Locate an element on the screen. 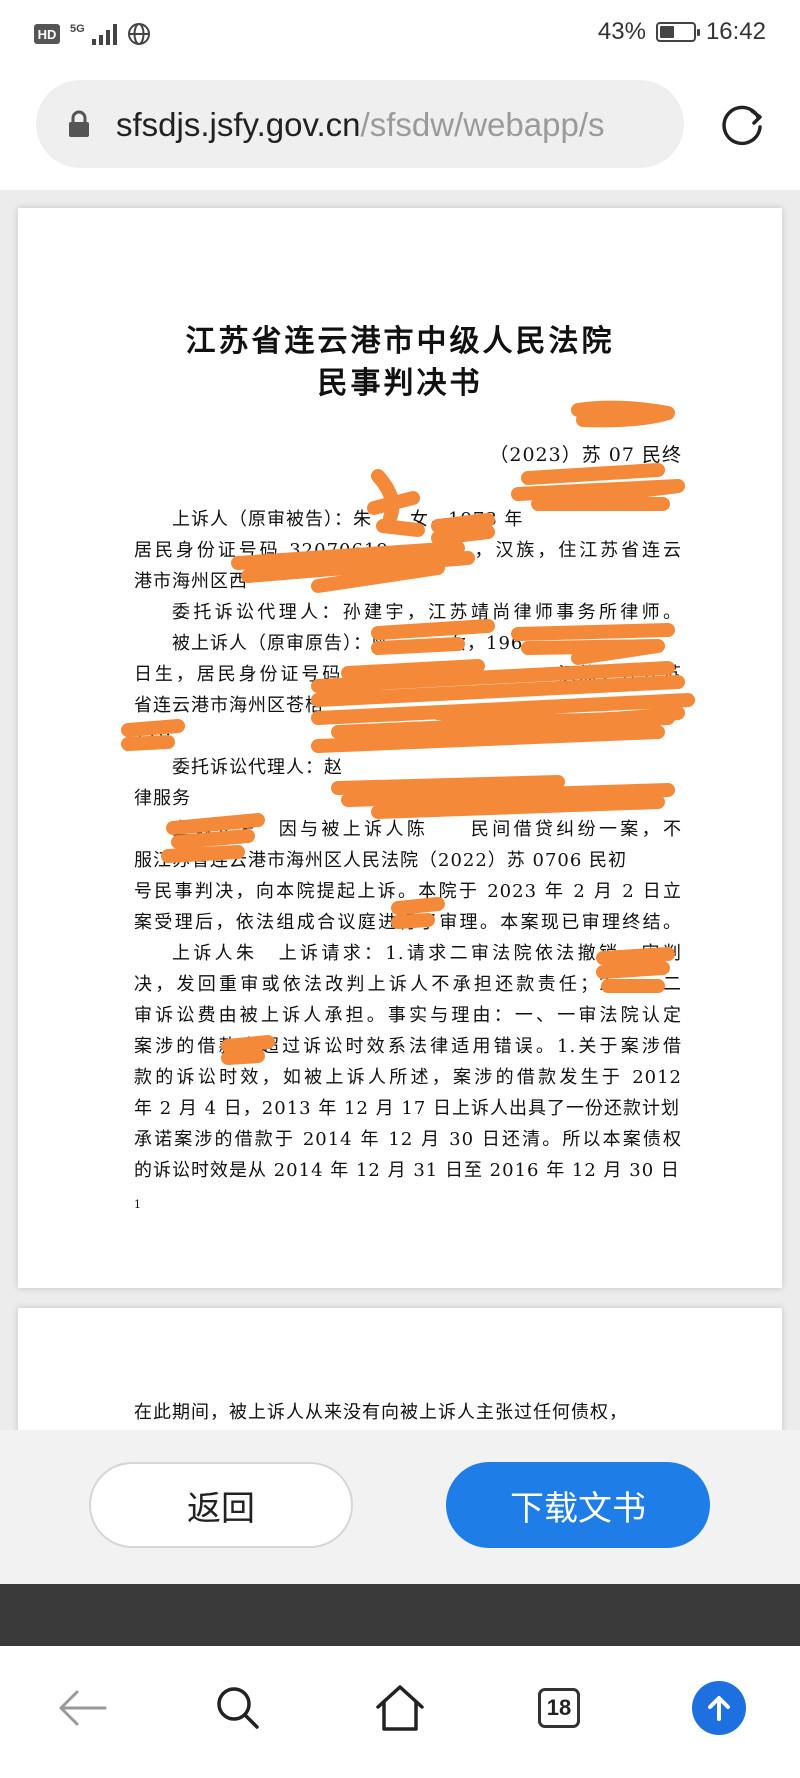  body-line: 在此期间，被上诉人从来没有向被上诉人主张过任何债权， is located at coordinates (381, 1412).